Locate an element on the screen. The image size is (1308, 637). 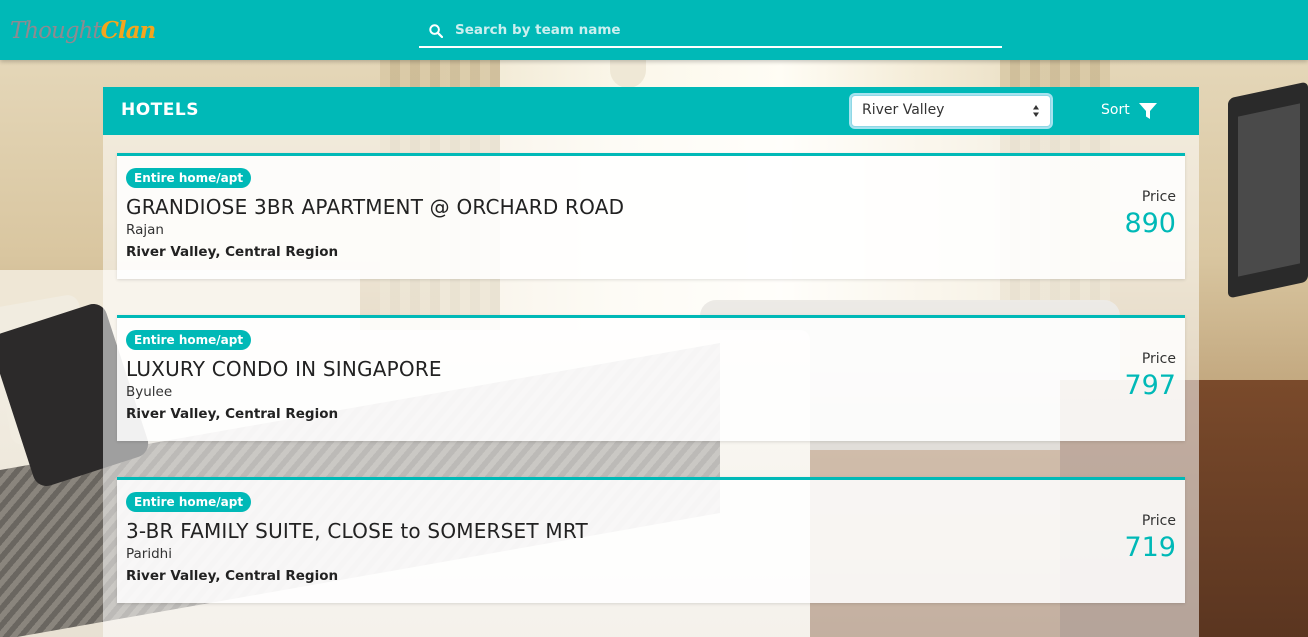
logo-text-clan: Clan is located at coordinates (128, 30).